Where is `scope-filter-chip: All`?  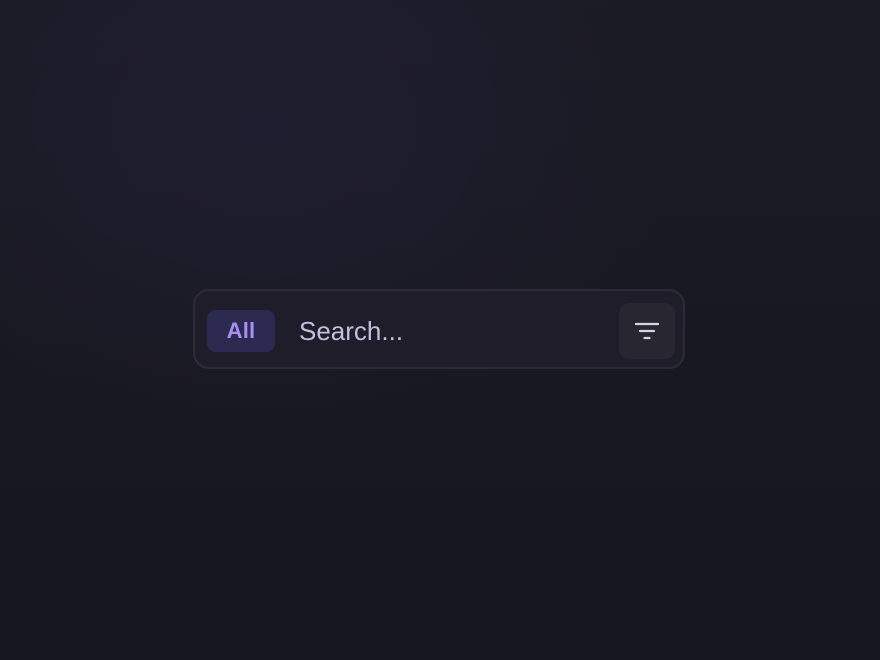 scope-filter-chip: All is located at coordinates (241, 331).